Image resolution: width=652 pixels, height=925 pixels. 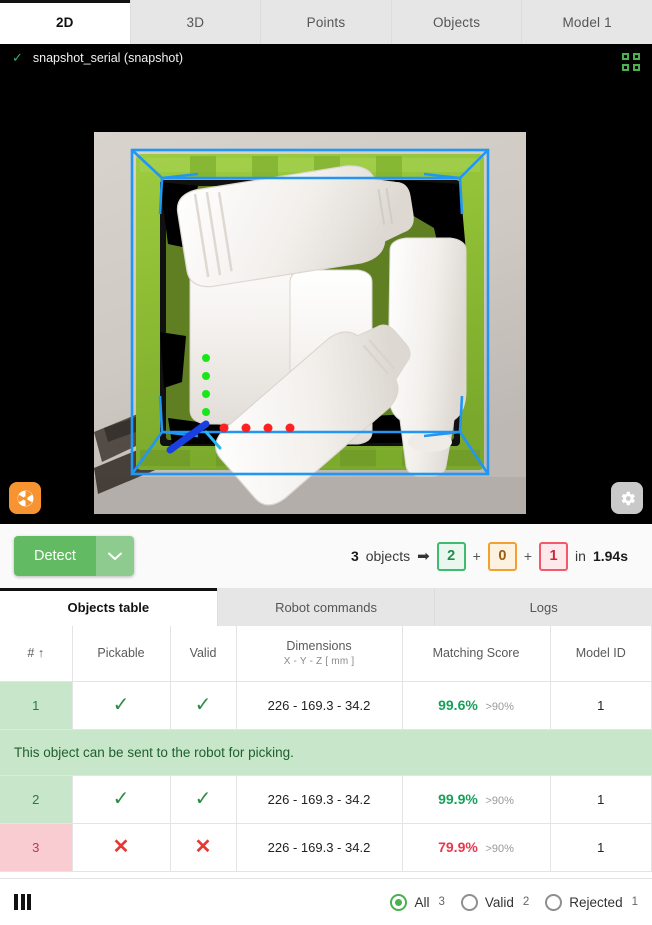 I want to click on cell-valid: ✓, so click(x=203, y=705).